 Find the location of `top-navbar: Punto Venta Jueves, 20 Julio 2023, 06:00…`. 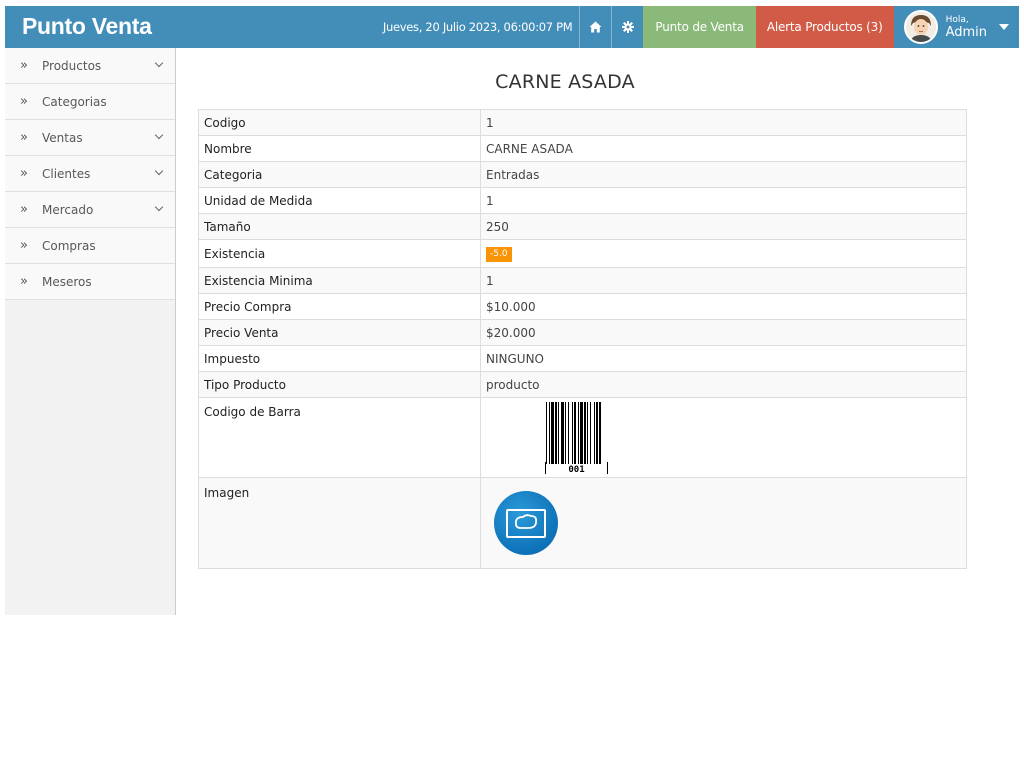

top-navbar: Punto Venta Jueves, 20 Julio 2023, 06:00… is located at coordinates (512, 27).